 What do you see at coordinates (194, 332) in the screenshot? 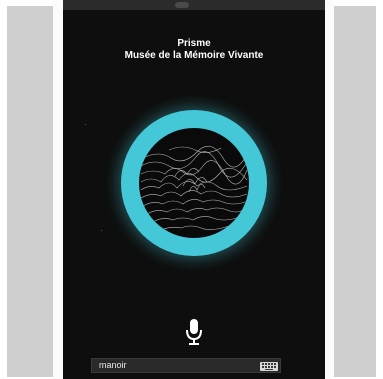
I see `microphone-icon` at bounding box center [194, 332].